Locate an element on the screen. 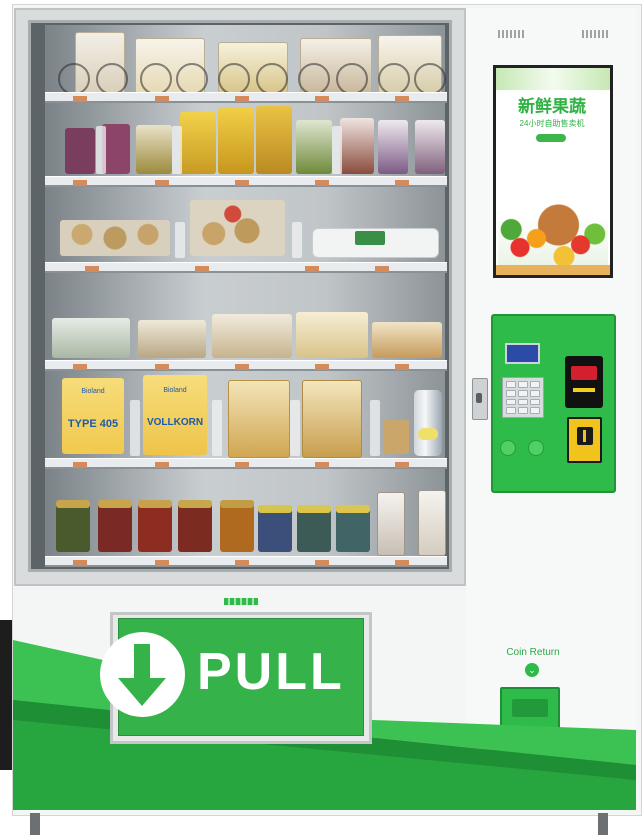 The image size is (643, 839). lock-icon is located at coordinates (480, 399).